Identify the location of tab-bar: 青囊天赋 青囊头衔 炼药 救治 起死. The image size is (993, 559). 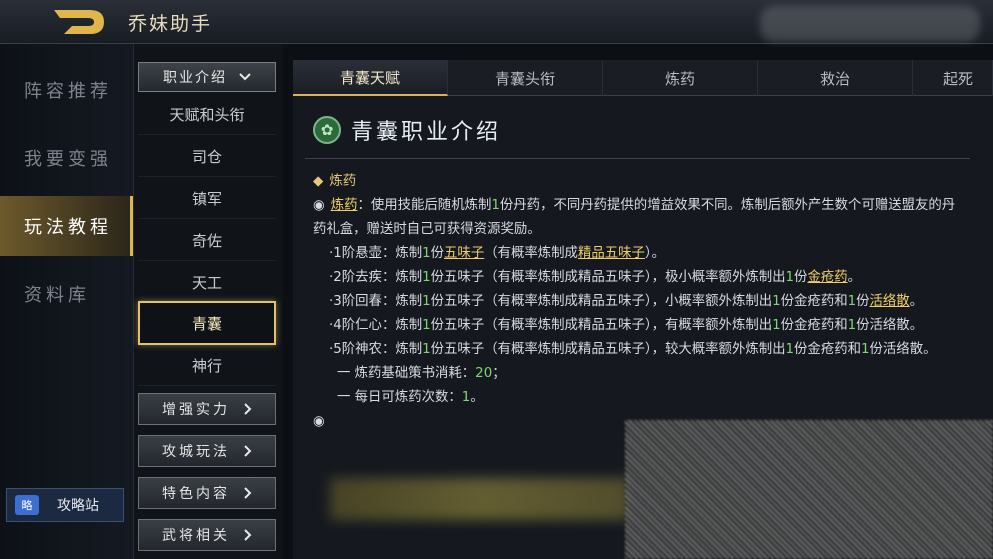
(643, 78).